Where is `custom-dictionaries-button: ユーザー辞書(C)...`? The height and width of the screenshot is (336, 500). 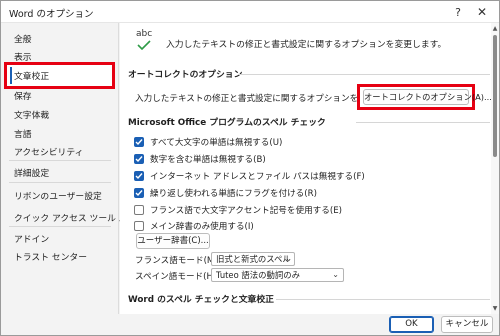 custom-dictionaries-button: ユーザー辞書(C)... is located at coordinates (173, 241).